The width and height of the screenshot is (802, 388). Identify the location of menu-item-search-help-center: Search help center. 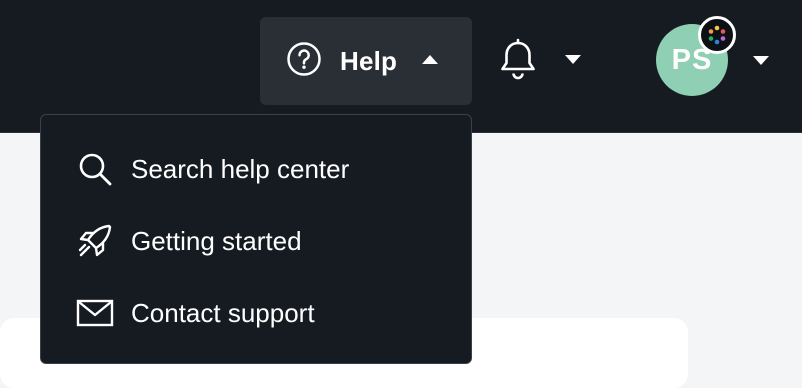
(256, 169).